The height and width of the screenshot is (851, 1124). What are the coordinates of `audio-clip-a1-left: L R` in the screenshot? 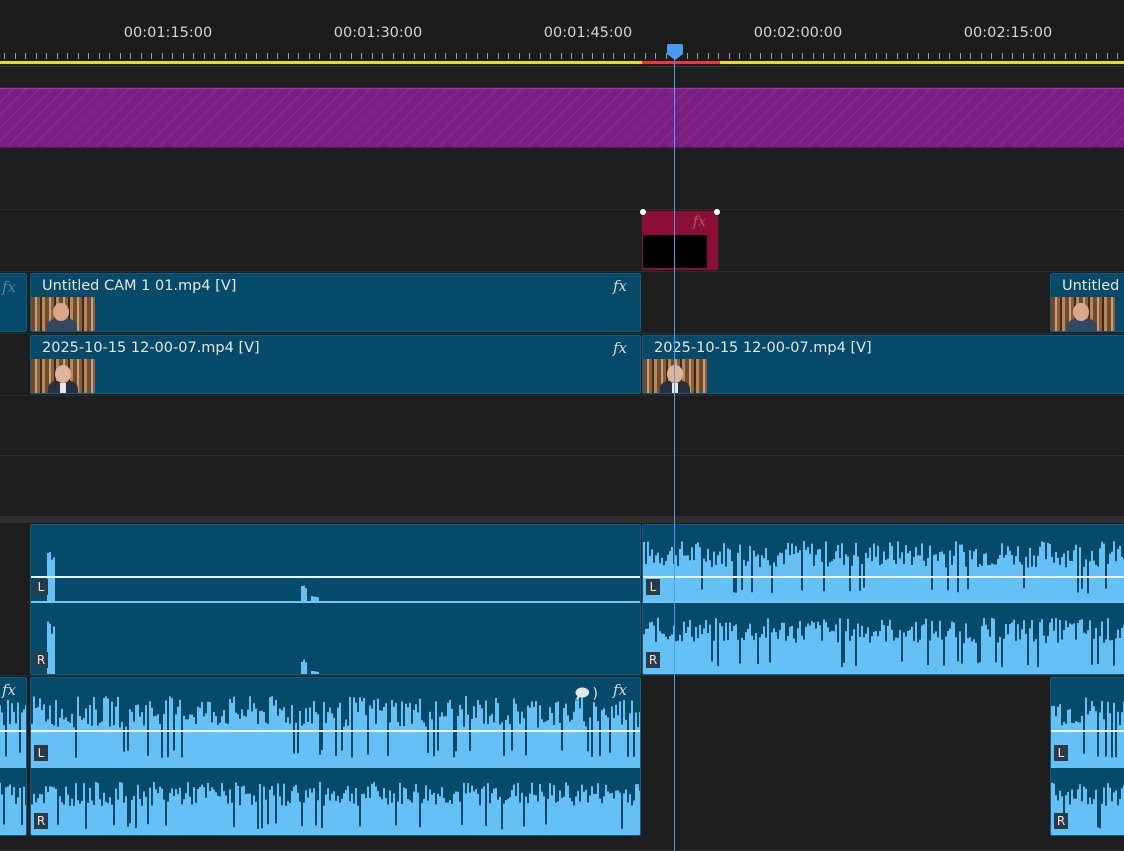 It's located at (335, 599).